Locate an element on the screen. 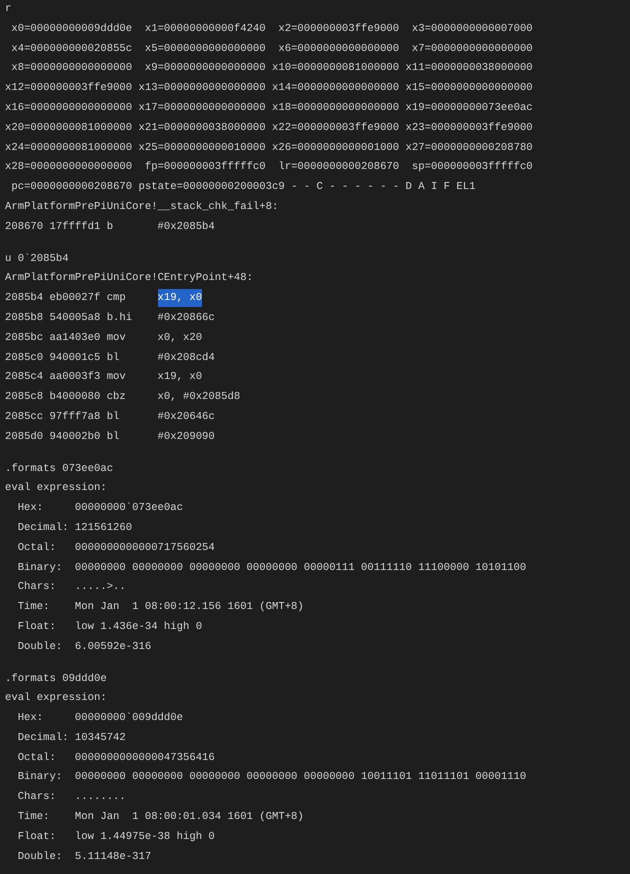 This screenshot has height=874, width=630. instruction-opcode: aa1403e0 is located at coordinates (76, 338).